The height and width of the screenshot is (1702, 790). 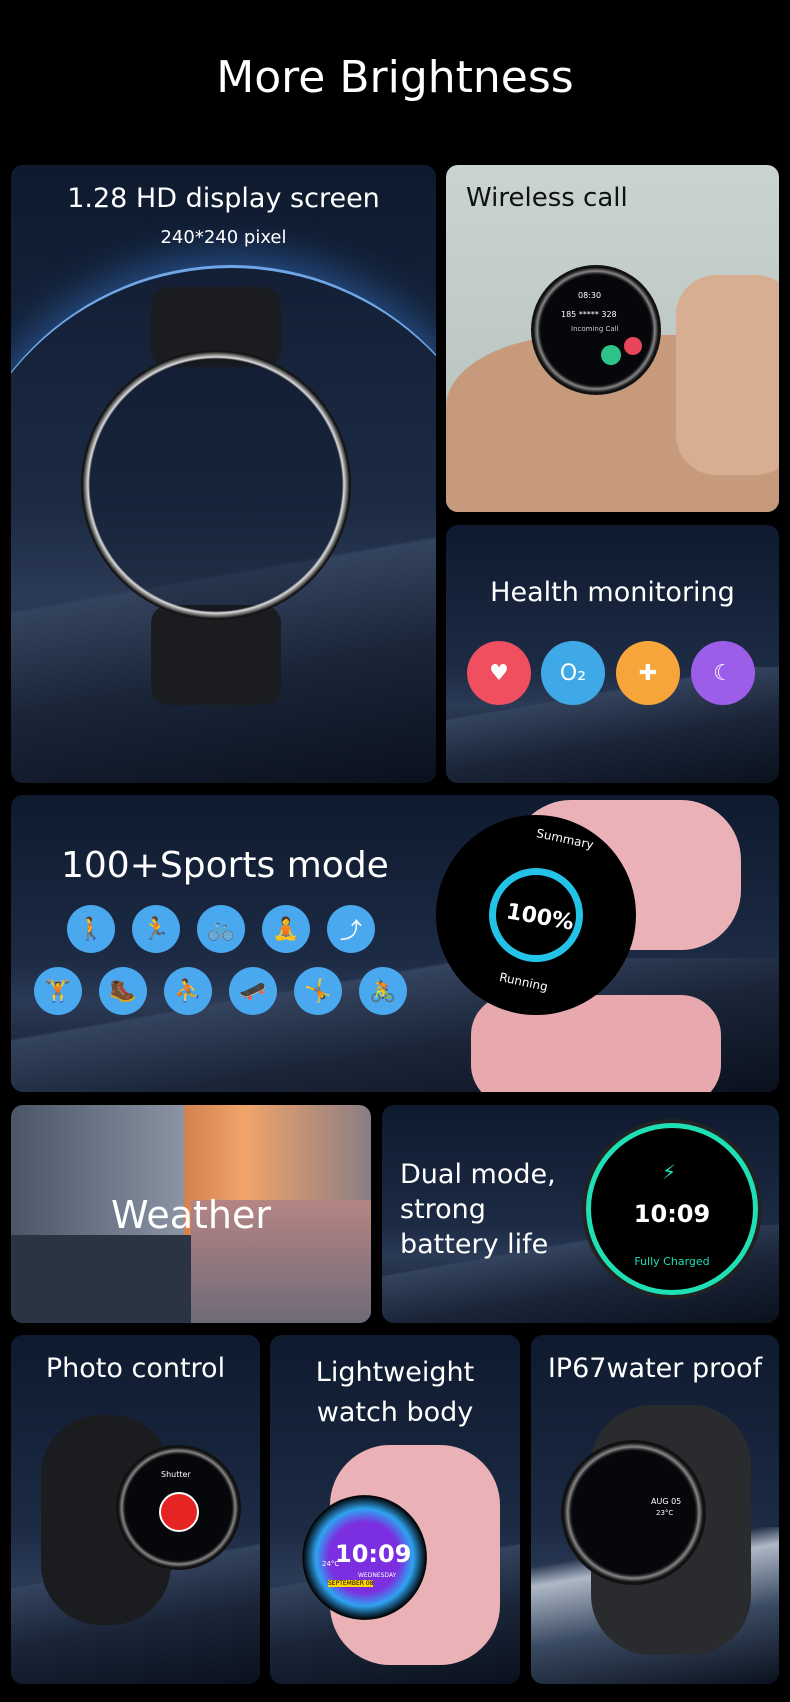 What do you see at coordinates (595, 329) in the screenshot?
I see `call-status: Incoming Call` at bounding box center [595, 329].